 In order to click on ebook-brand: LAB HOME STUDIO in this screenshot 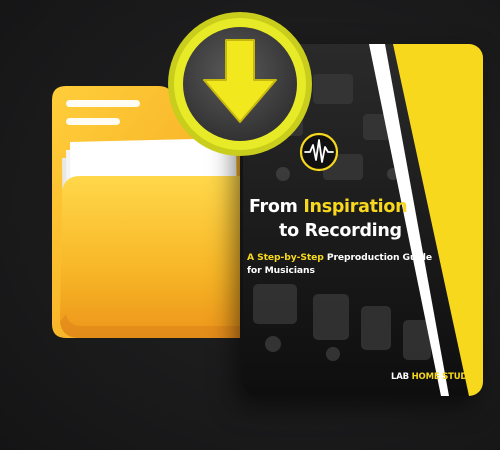, I will do `click(434, 377)`.